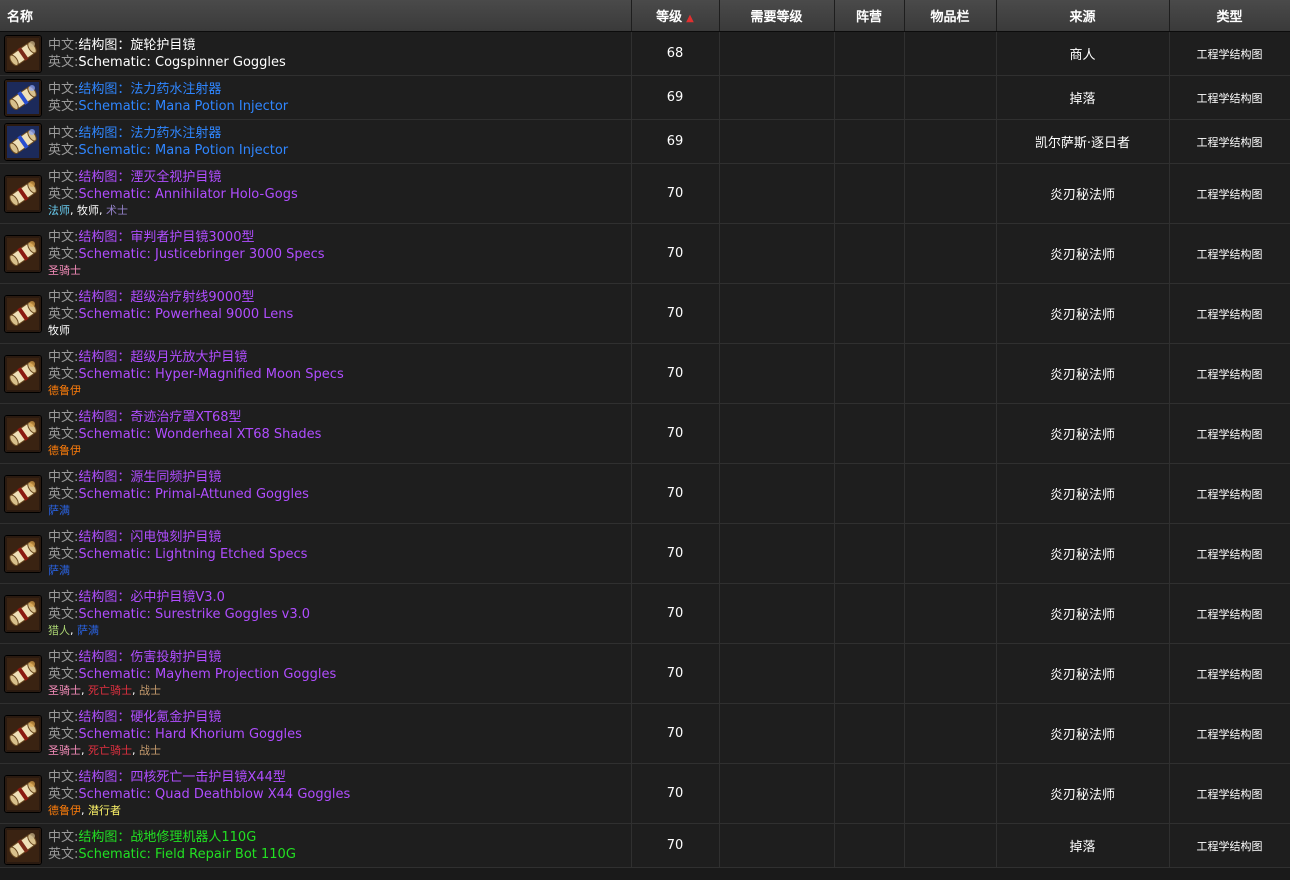  I want to click on class-link: 猎人, so click(59, 630).